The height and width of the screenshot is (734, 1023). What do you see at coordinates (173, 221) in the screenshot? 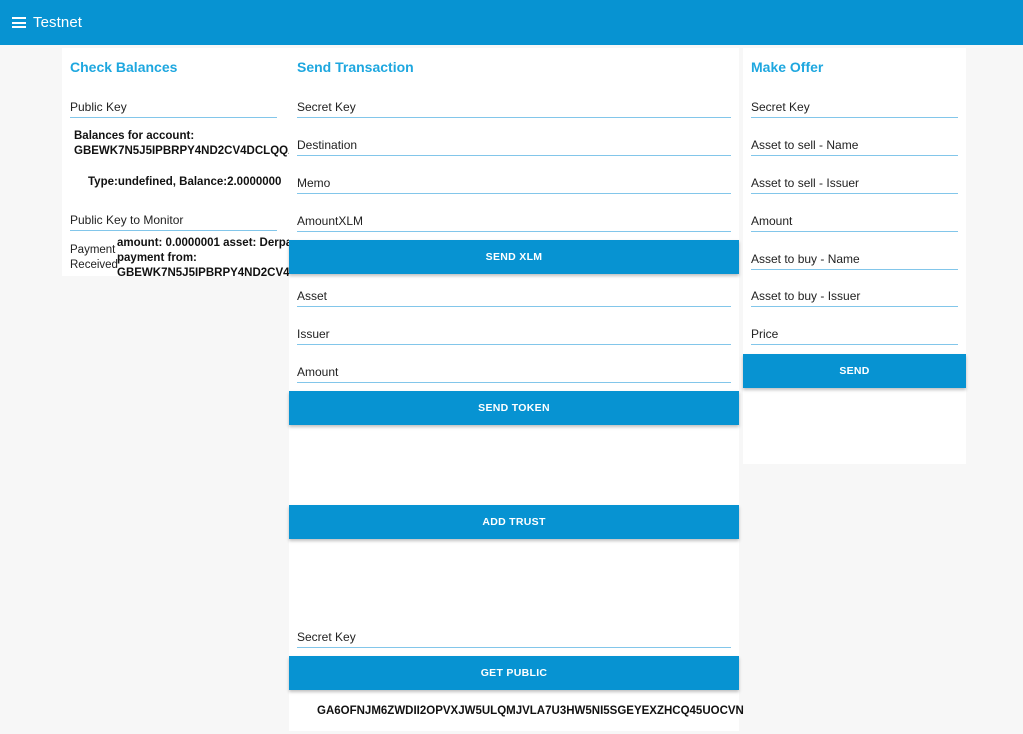
I see `public-key-monitor-input: Public Key to Monitor` at bounding box center [173, 221].